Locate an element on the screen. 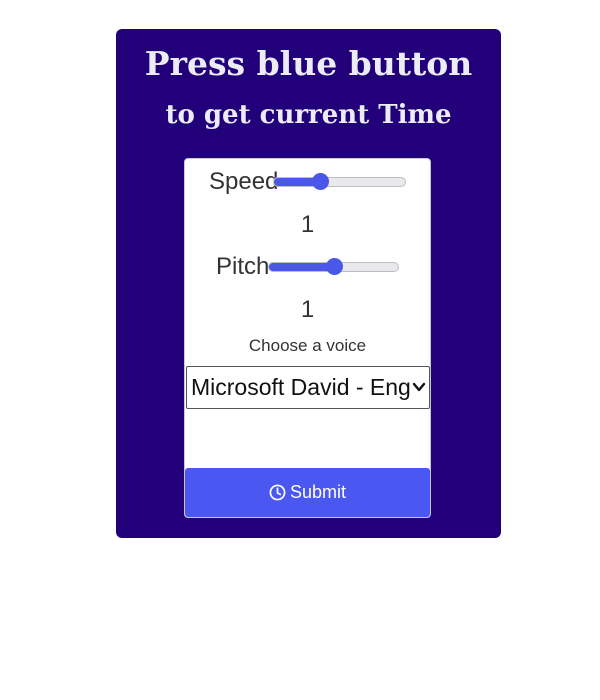 The height and width of the screenshot is (700, 600). voice-label: Choose a voice is located at coordinates (307, 345).